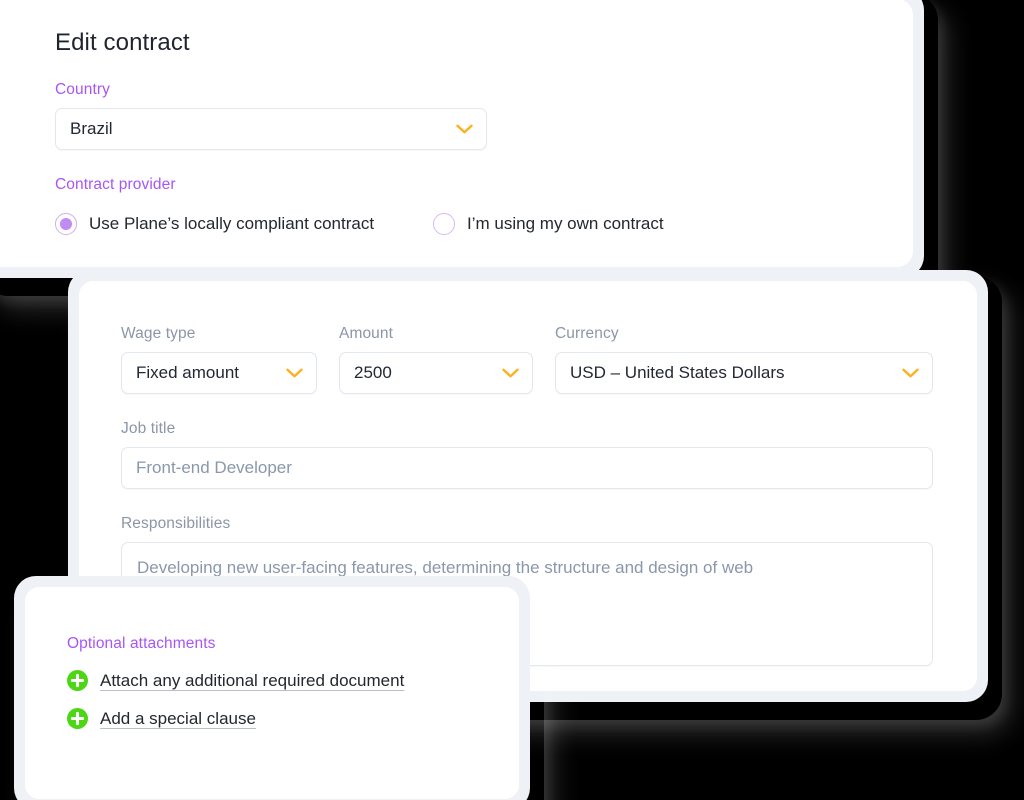 This screenshot has width=1024, height=800. I want to click on radio-unselected-icon, so click(444, 224).